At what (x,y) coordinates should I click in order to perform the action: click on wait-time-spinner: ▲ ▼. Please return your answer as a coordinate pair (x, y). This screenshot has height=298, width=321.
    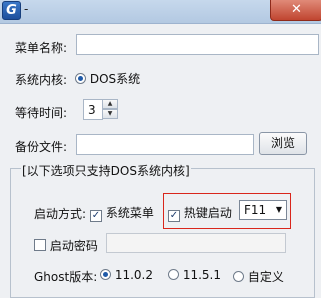
    Looking at the image, I should click on (110, 109).